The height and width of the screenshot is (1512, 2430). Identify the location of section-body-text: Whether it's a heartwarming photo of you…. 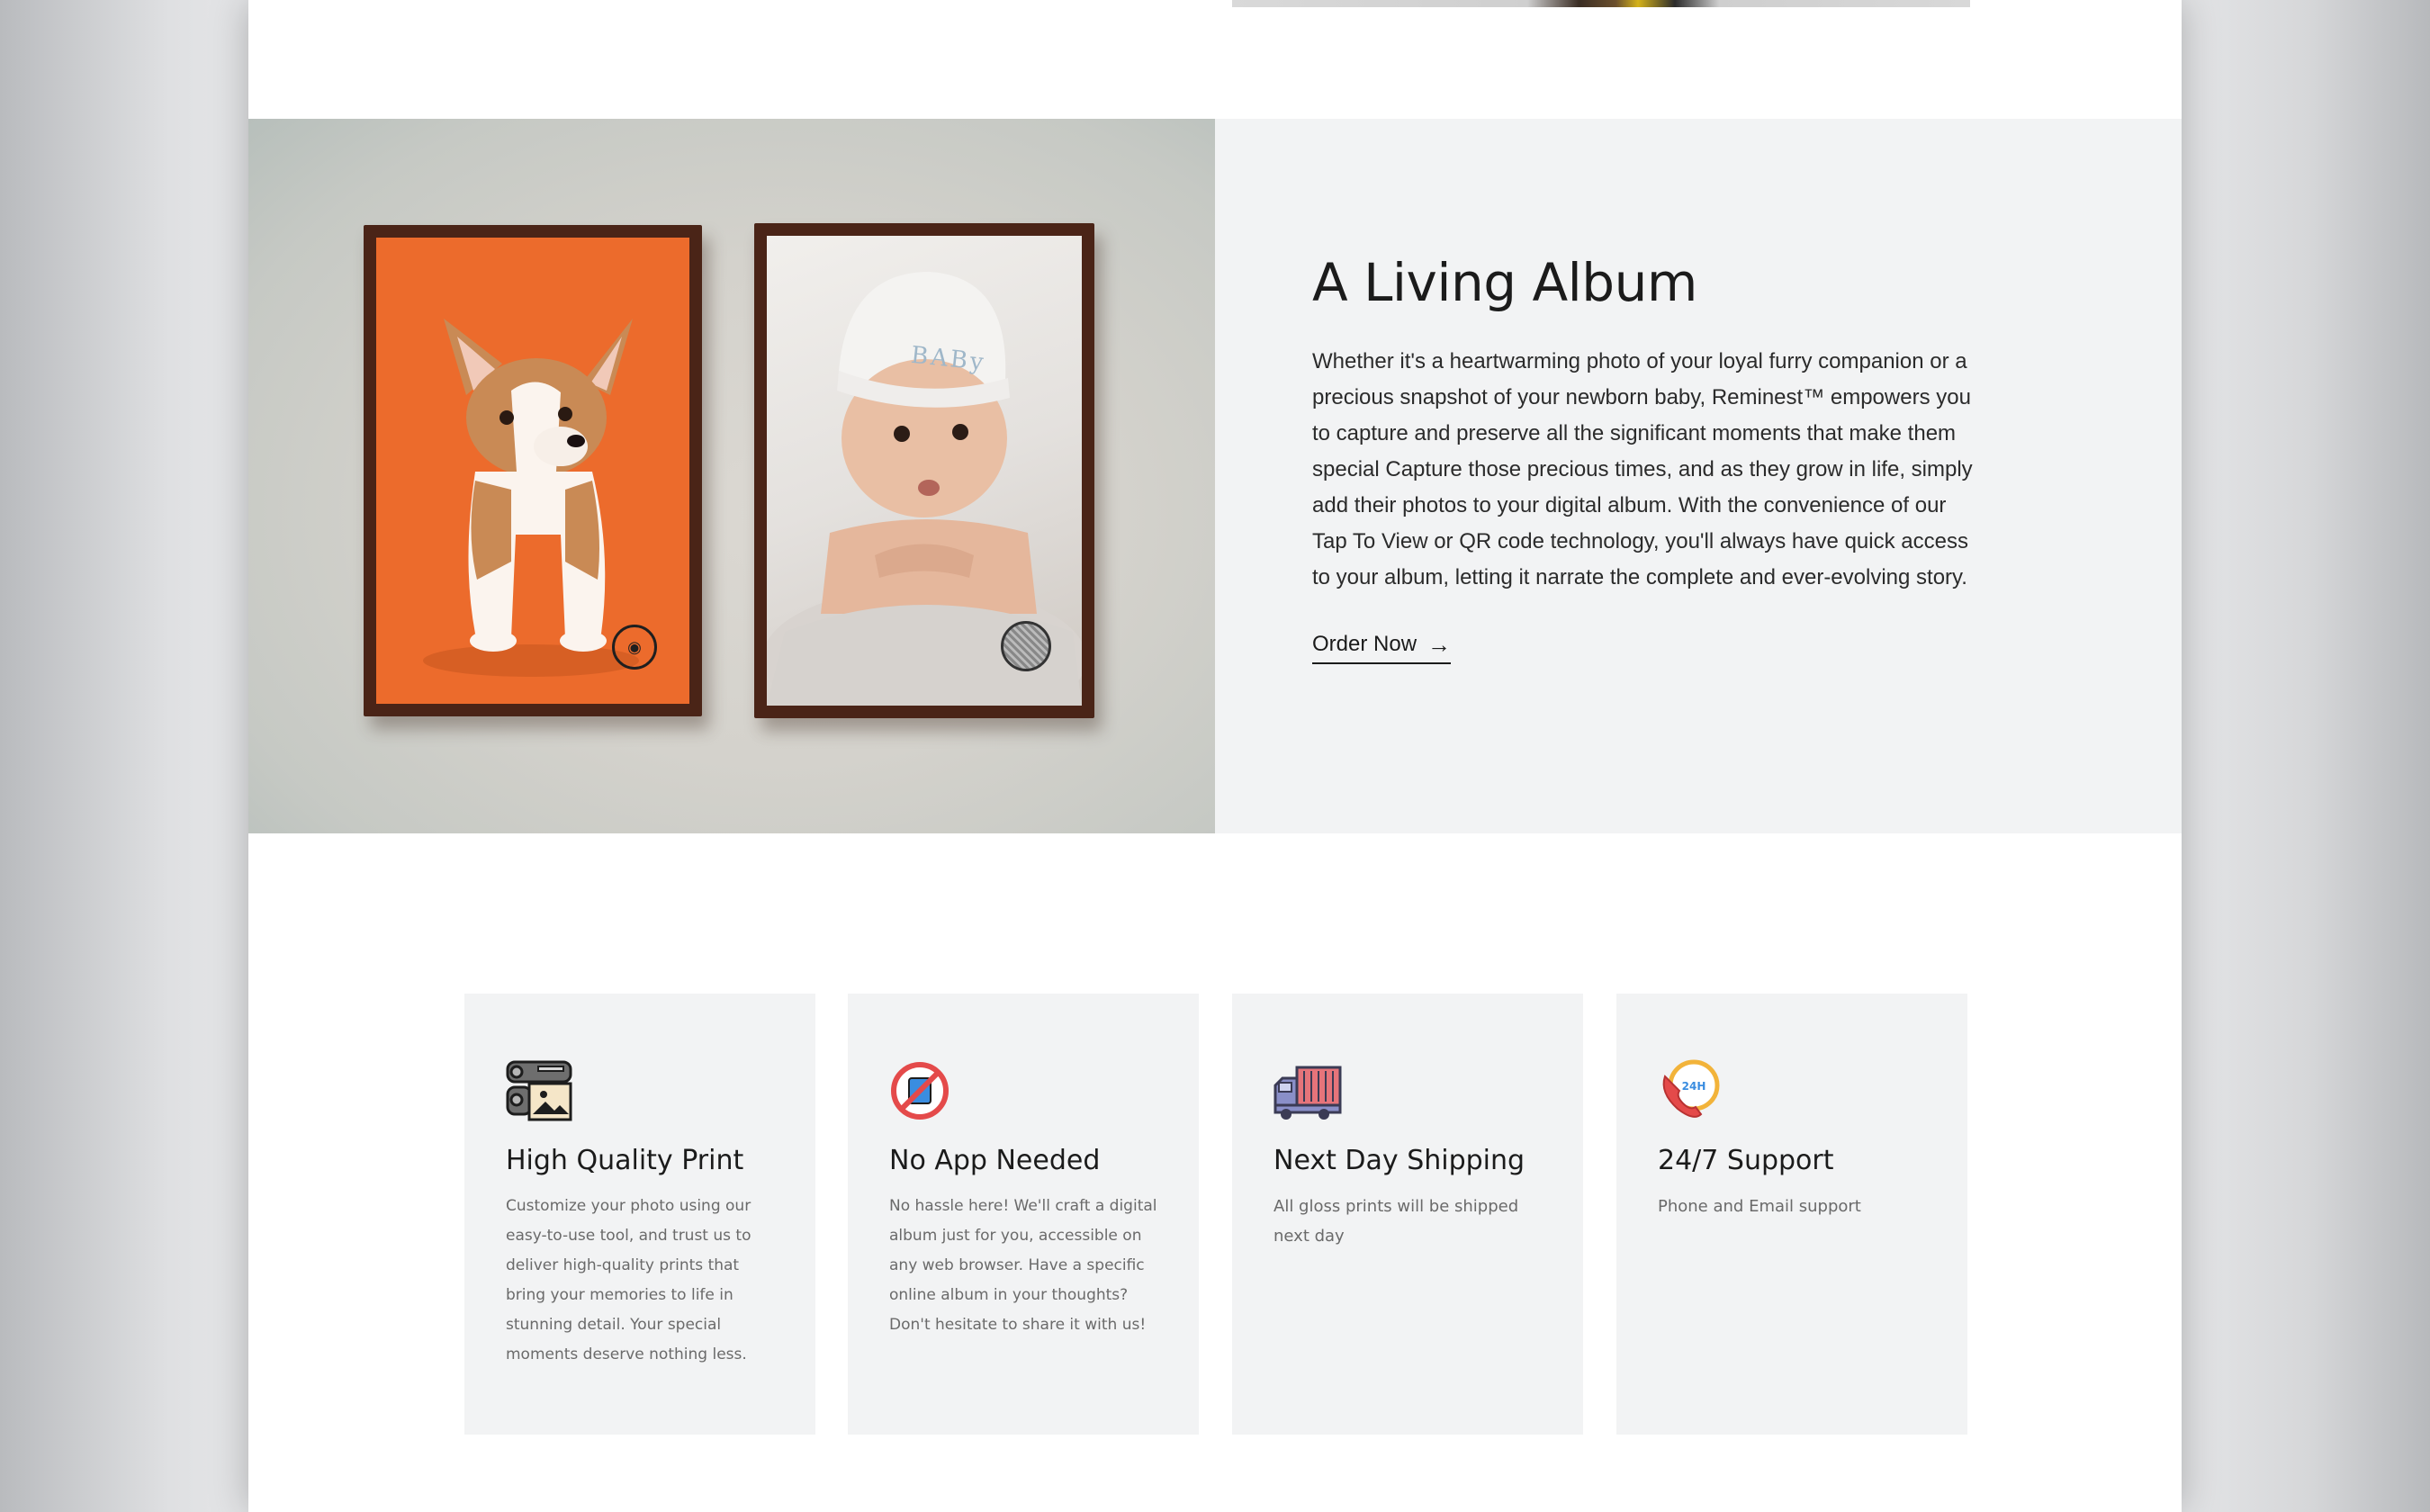
(1642, 470).